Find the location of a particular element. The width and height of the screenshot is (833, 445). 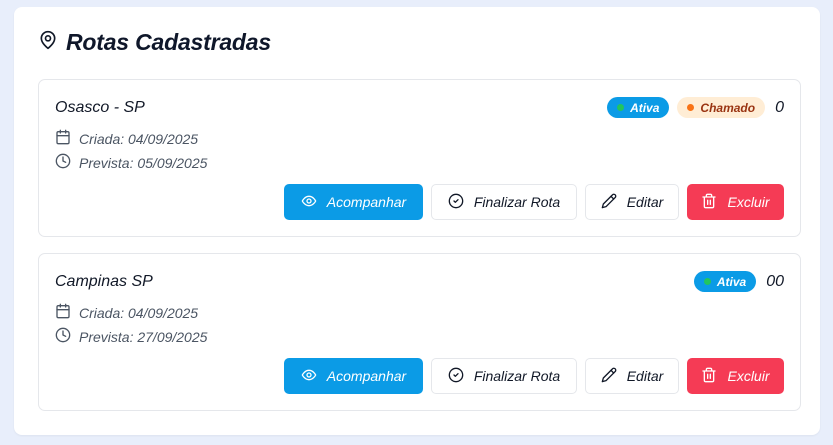

map-pin-icon is located at coordinates (48, 42).